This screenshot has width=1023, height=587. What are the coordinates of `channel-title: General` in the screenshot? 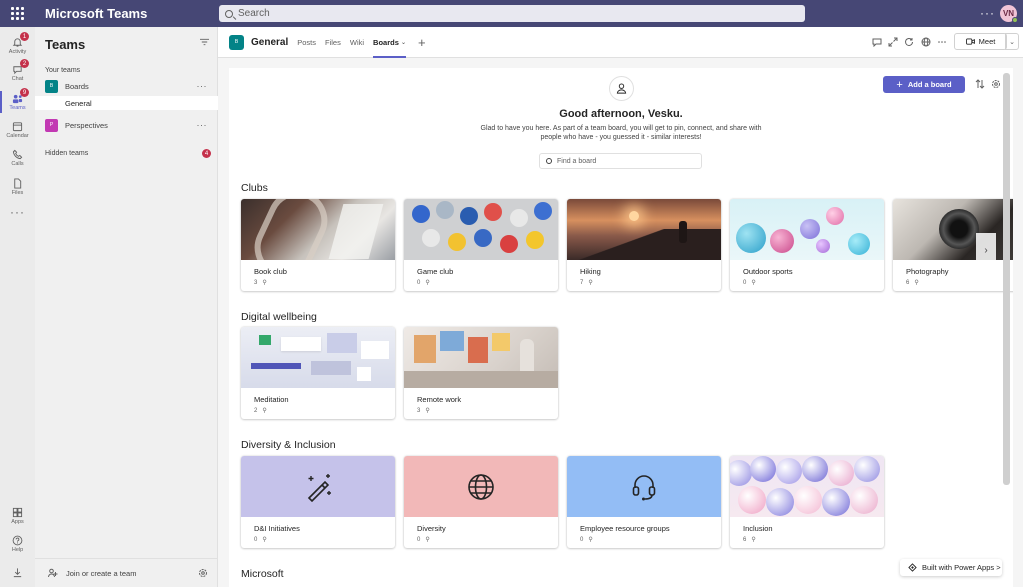 It's located at (270, 42).